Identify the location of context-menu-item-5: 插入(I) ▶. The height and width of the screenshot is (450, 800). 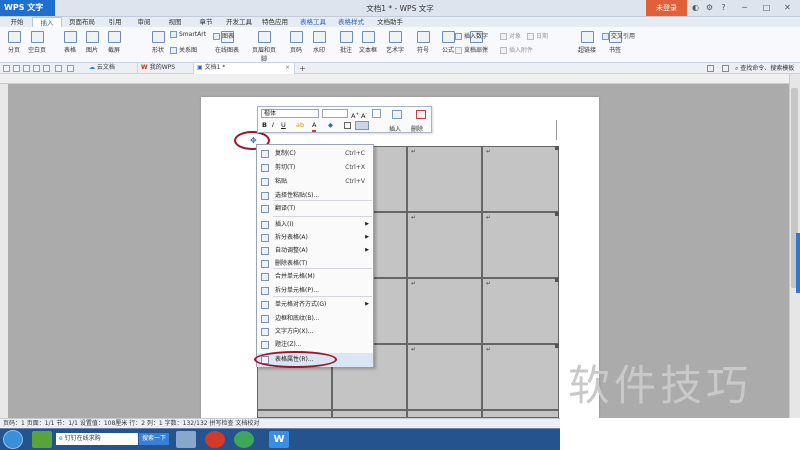
(315, 225).